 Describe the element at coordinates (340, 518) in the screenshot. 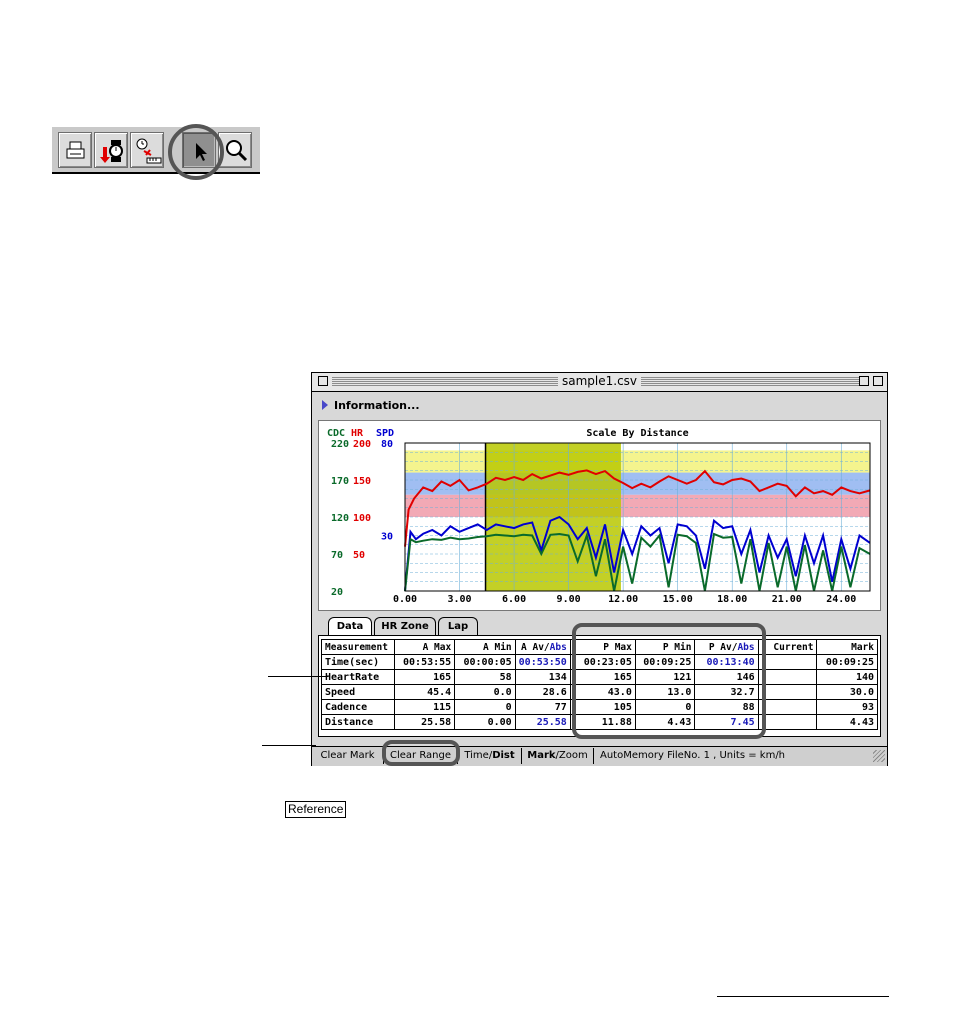

I see `cdc-tick-label: 120` at that location.